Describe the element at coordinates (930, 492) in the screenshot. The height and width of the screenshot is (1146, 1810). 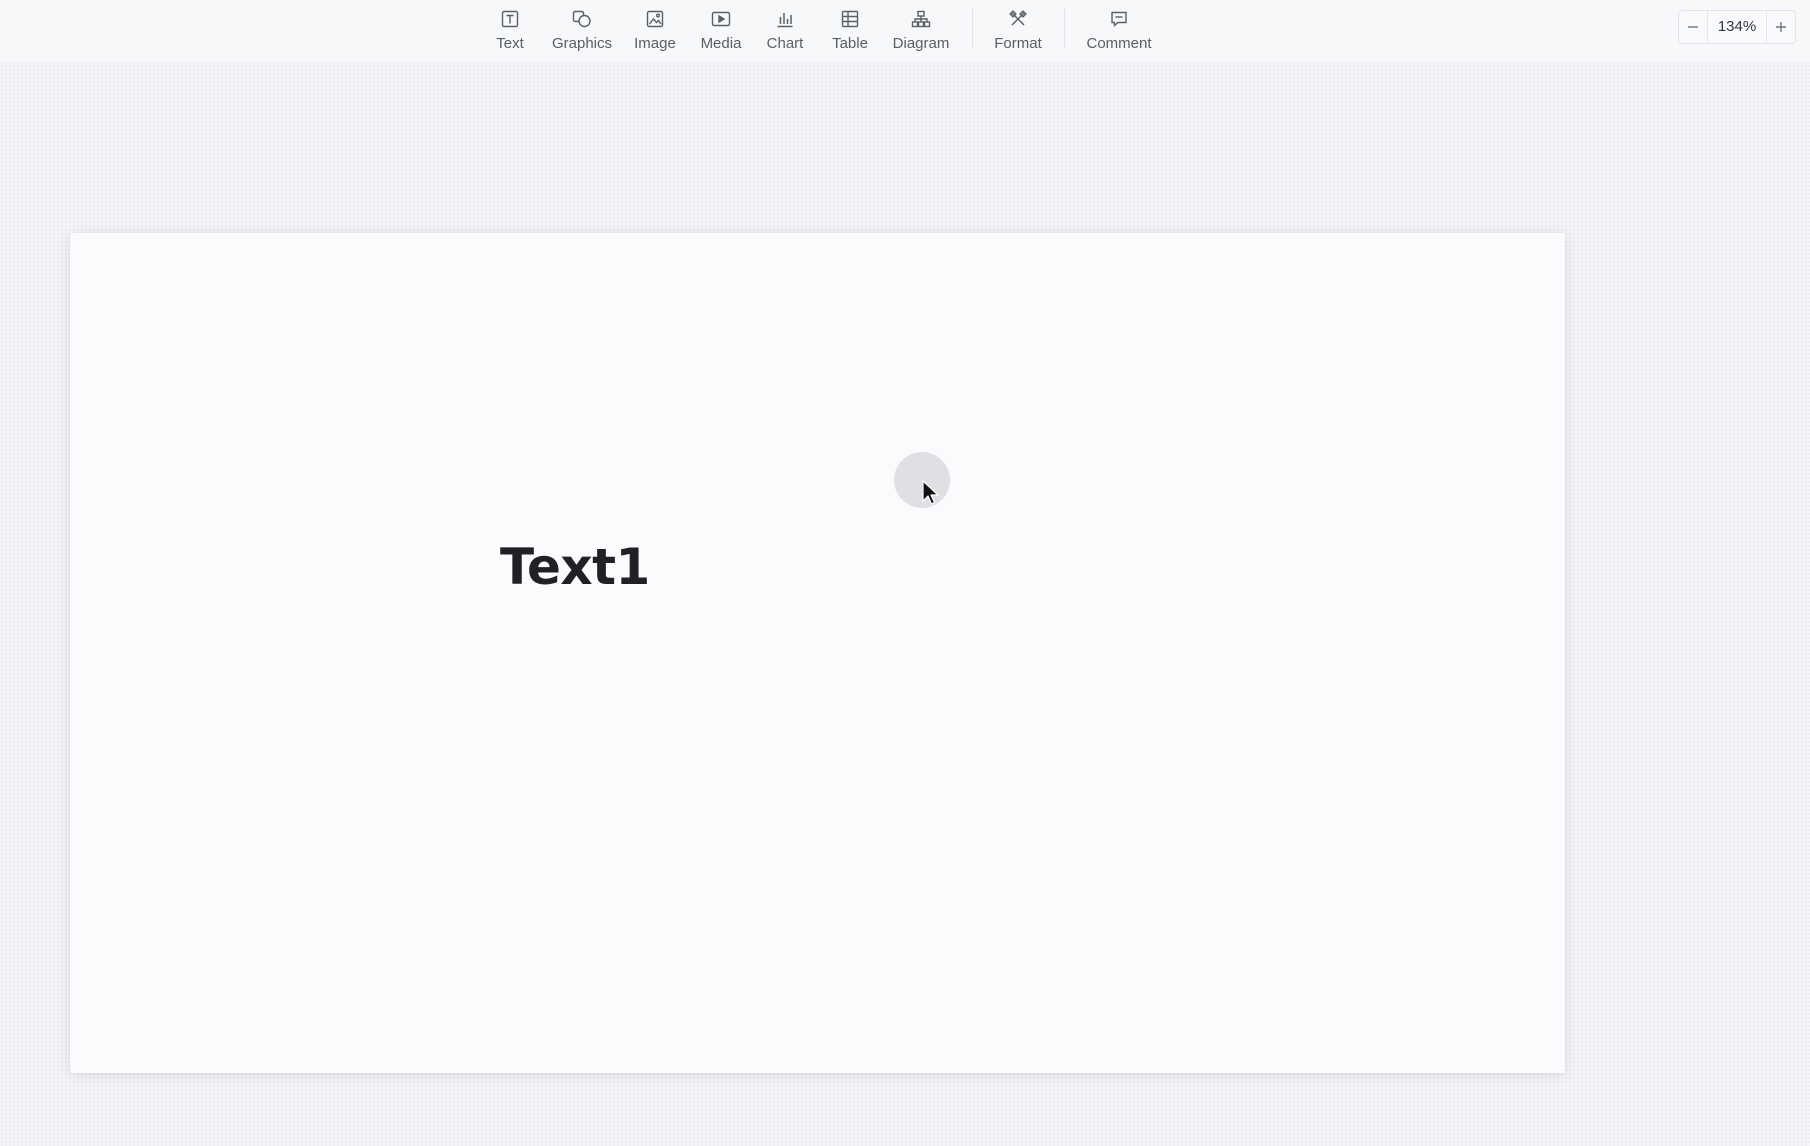
I see `mouse-pointer-icon` at that location.